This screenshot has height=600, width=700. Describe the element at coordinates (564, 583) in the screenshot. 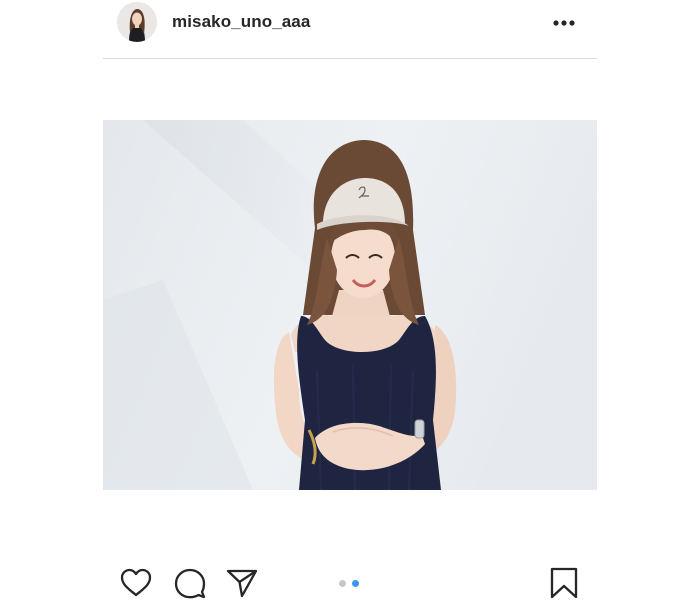

I see `bookmark-icon` at that location.